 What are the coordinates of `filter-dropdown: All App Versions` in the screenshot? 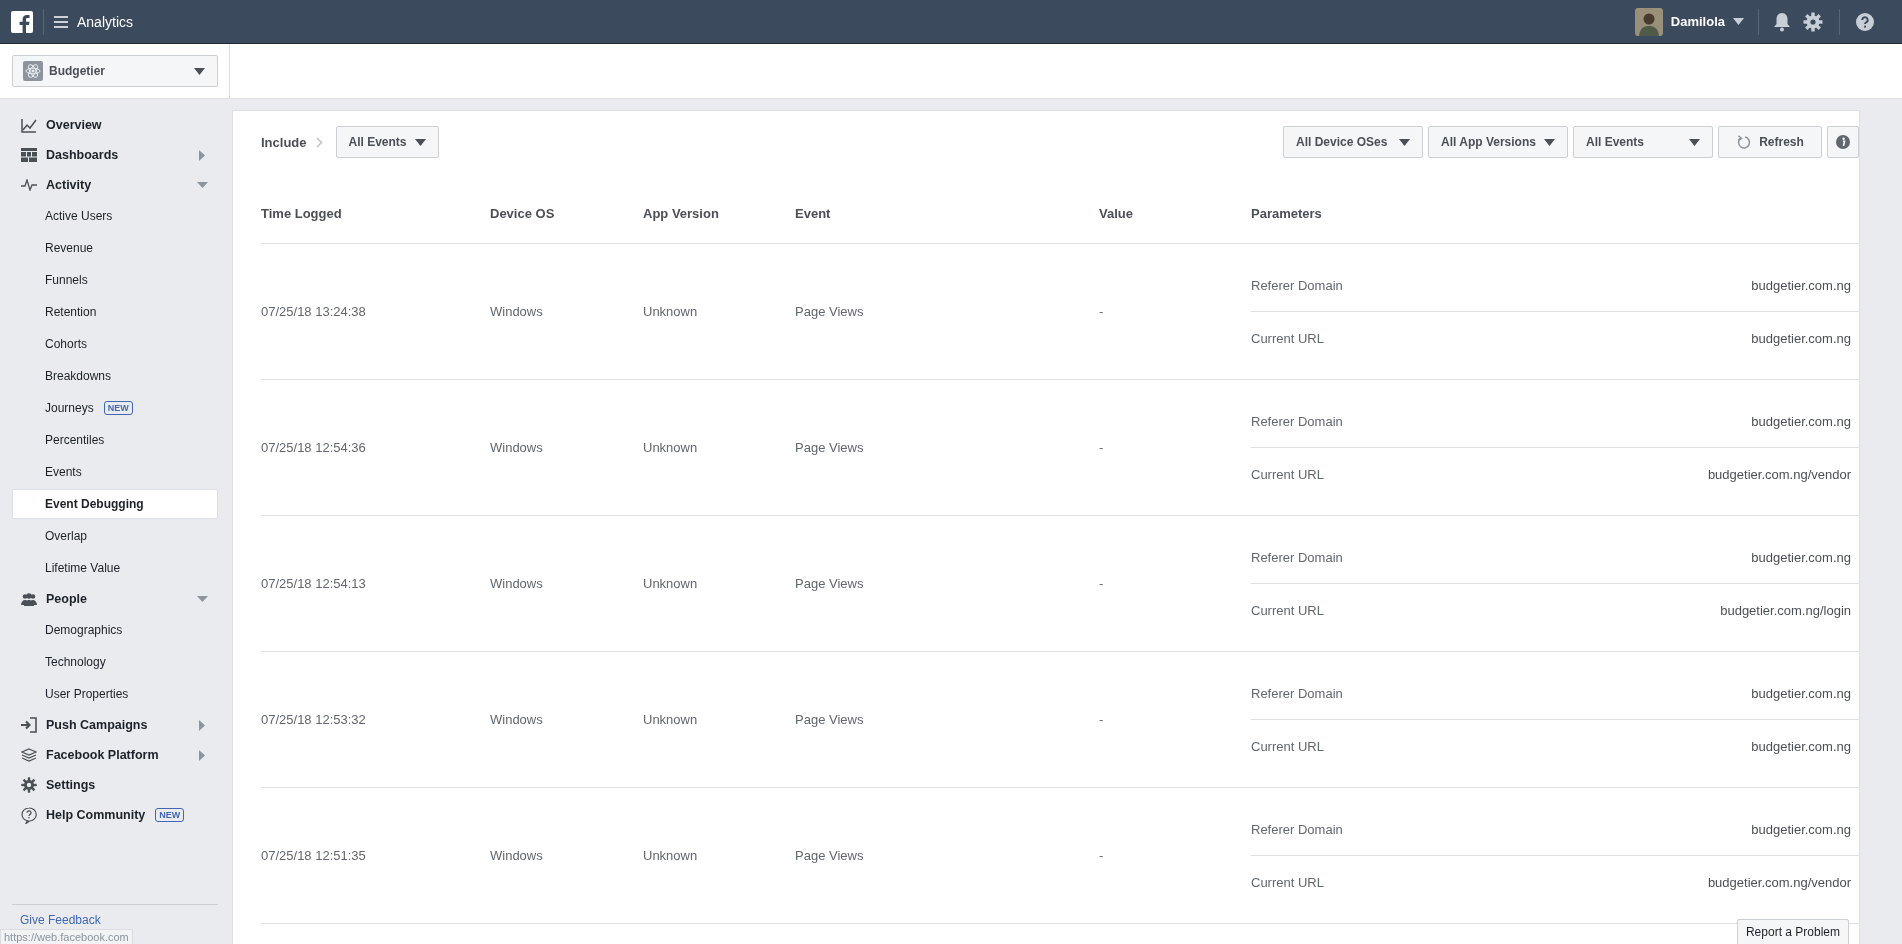 It's located at (1498, 142).